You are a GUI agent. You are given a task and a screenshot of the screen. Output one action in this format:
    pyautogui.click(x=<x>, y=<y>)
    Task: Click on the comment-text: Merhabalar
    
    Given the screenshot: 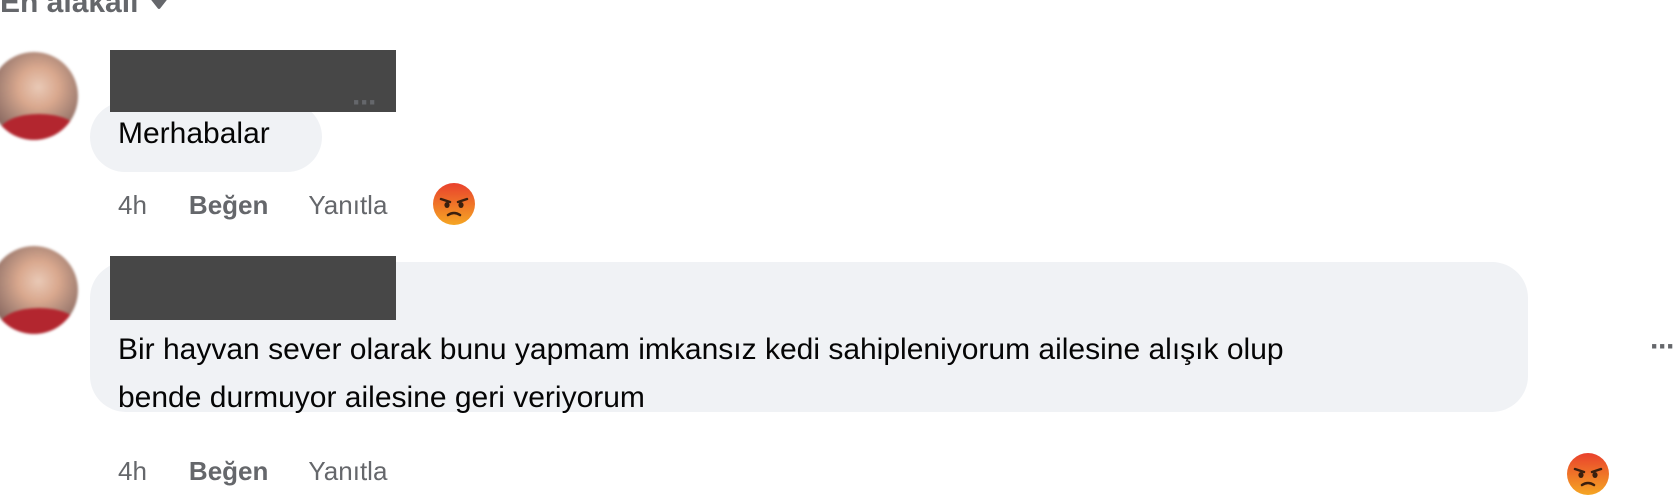 What is the action you would take?
    pyautogui.click(x=194, y=133)
    